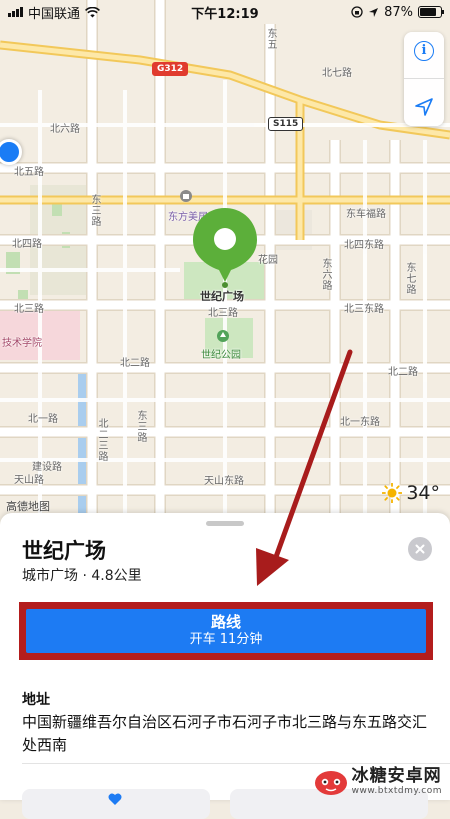 This screenshot has height=819, width=450. Describe the element at coordinates (226, 639) in the screenshot. I see `route-button-eta: 开车 11分钟` at that location.